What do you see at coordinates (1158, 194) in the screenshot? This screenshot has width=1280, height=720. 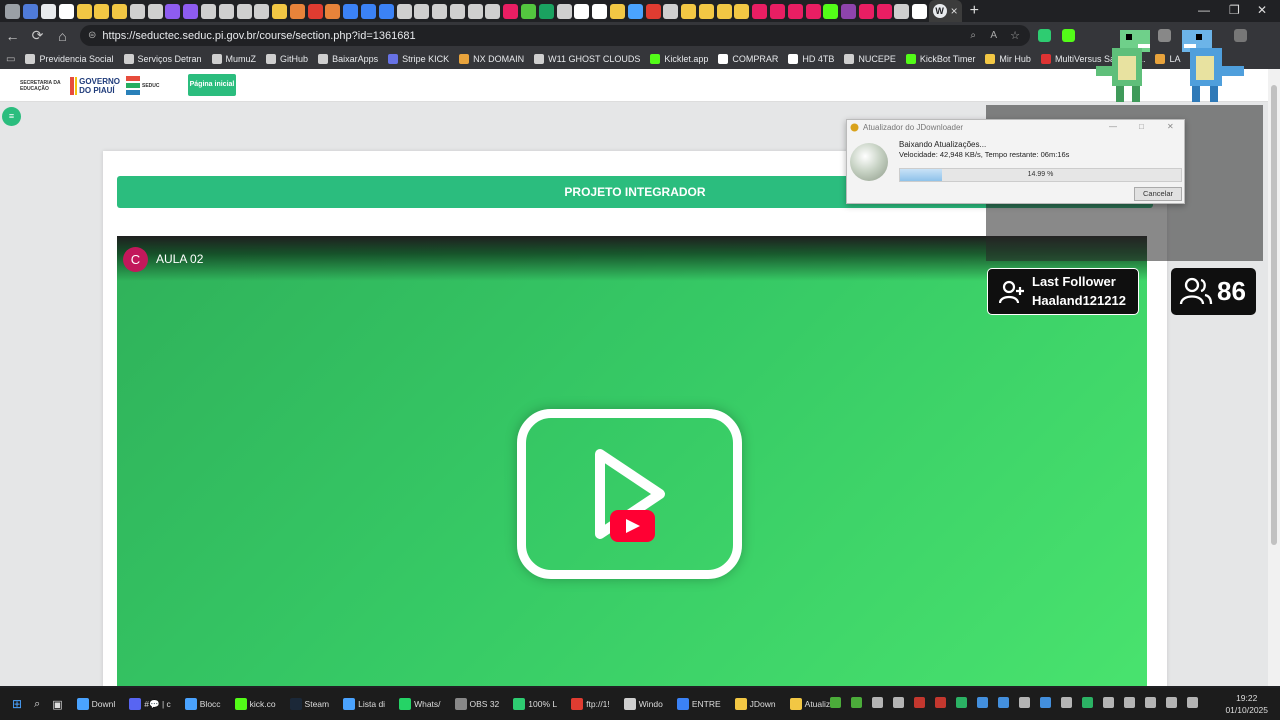 I see `cancel-button: Cancelar` at bounding box center [1158, 194].